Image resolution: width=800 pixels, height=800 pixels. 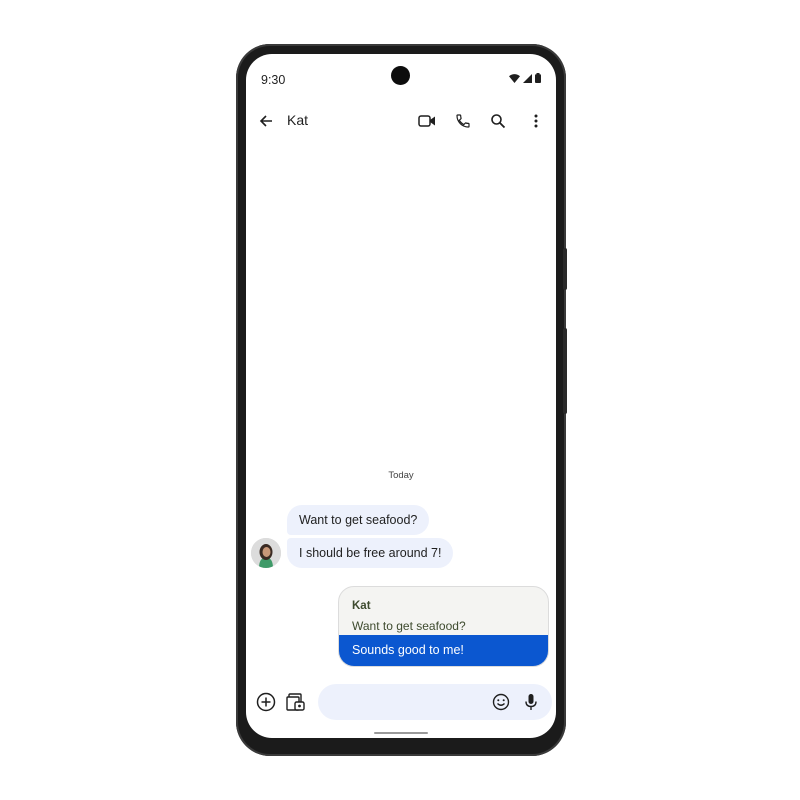 I want to click on volume-button, so click(x=565, y=371).